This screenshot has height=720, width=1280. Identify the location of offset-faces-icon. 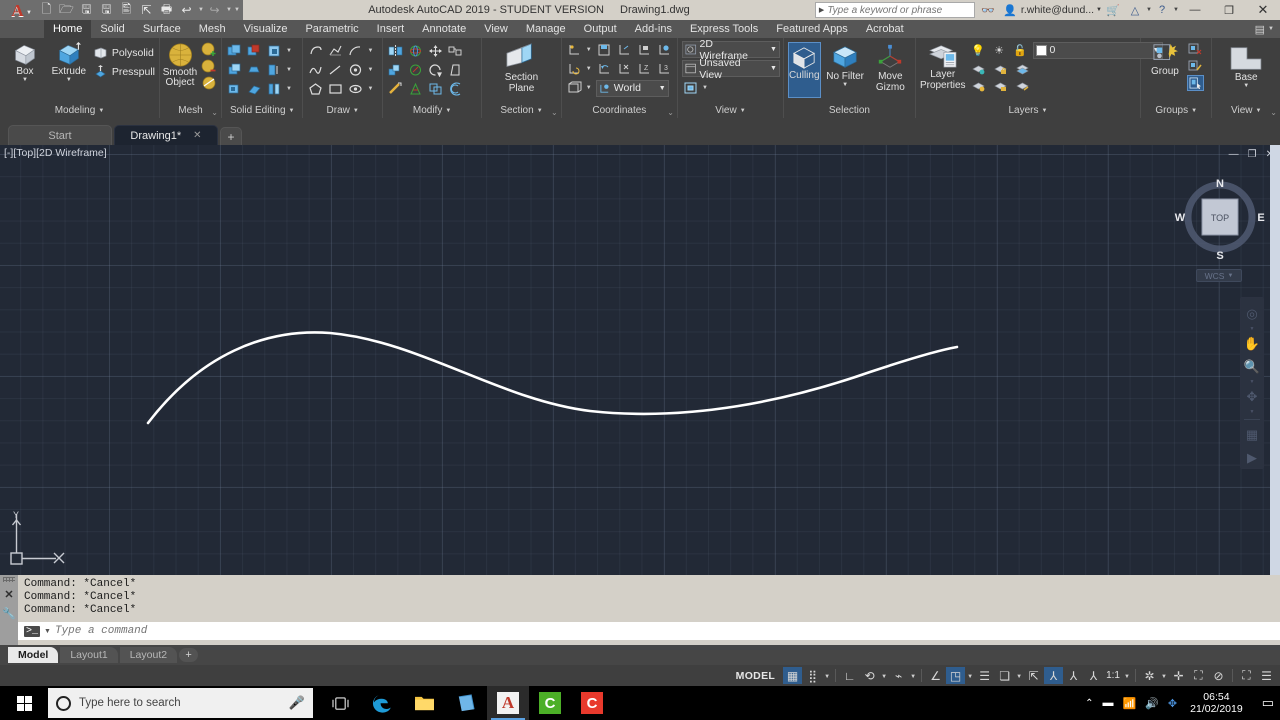
(274, 70).